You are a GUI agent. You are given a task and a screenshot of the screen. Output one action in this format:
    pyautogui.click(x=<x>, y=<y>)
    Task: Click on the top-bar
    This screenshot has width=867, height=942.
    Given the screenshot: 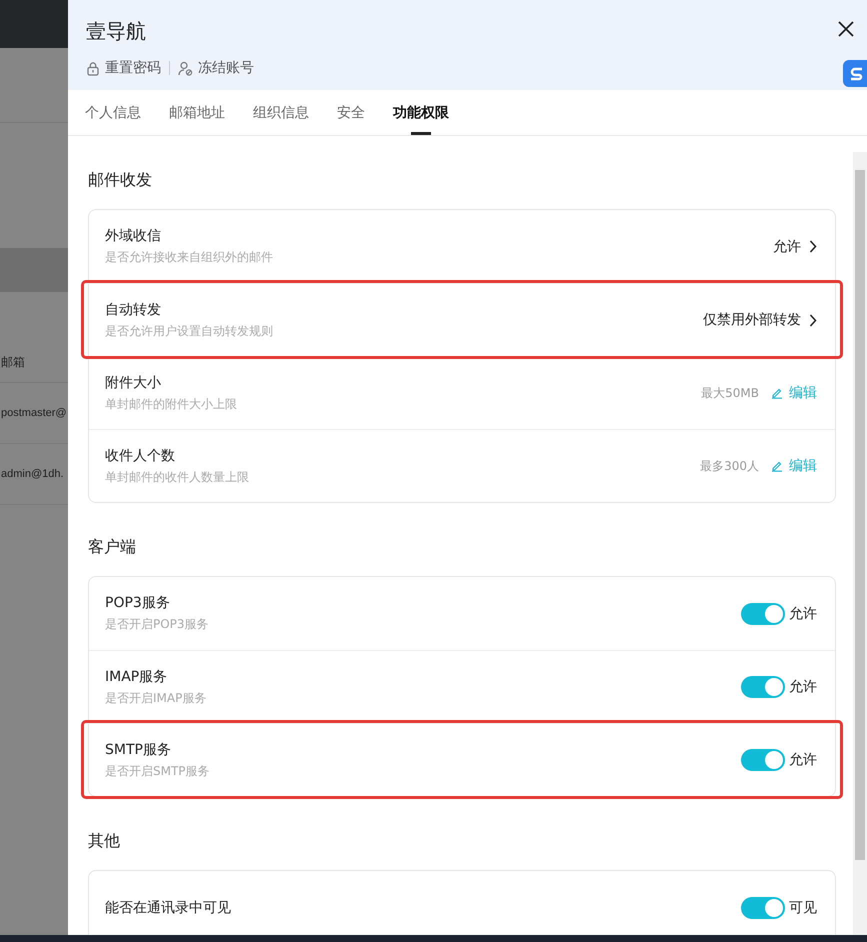 What is the action you would take?
    pyautogui.click(x=34, y=24)
    